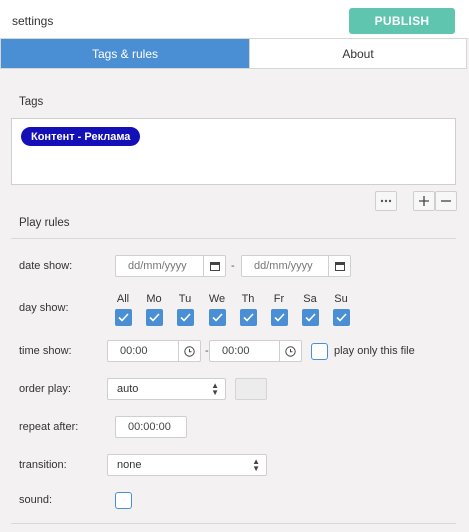  Describe the element at coordinates (279, 299) in the screenshot. I see `day-label-fr: Fr` at that location.